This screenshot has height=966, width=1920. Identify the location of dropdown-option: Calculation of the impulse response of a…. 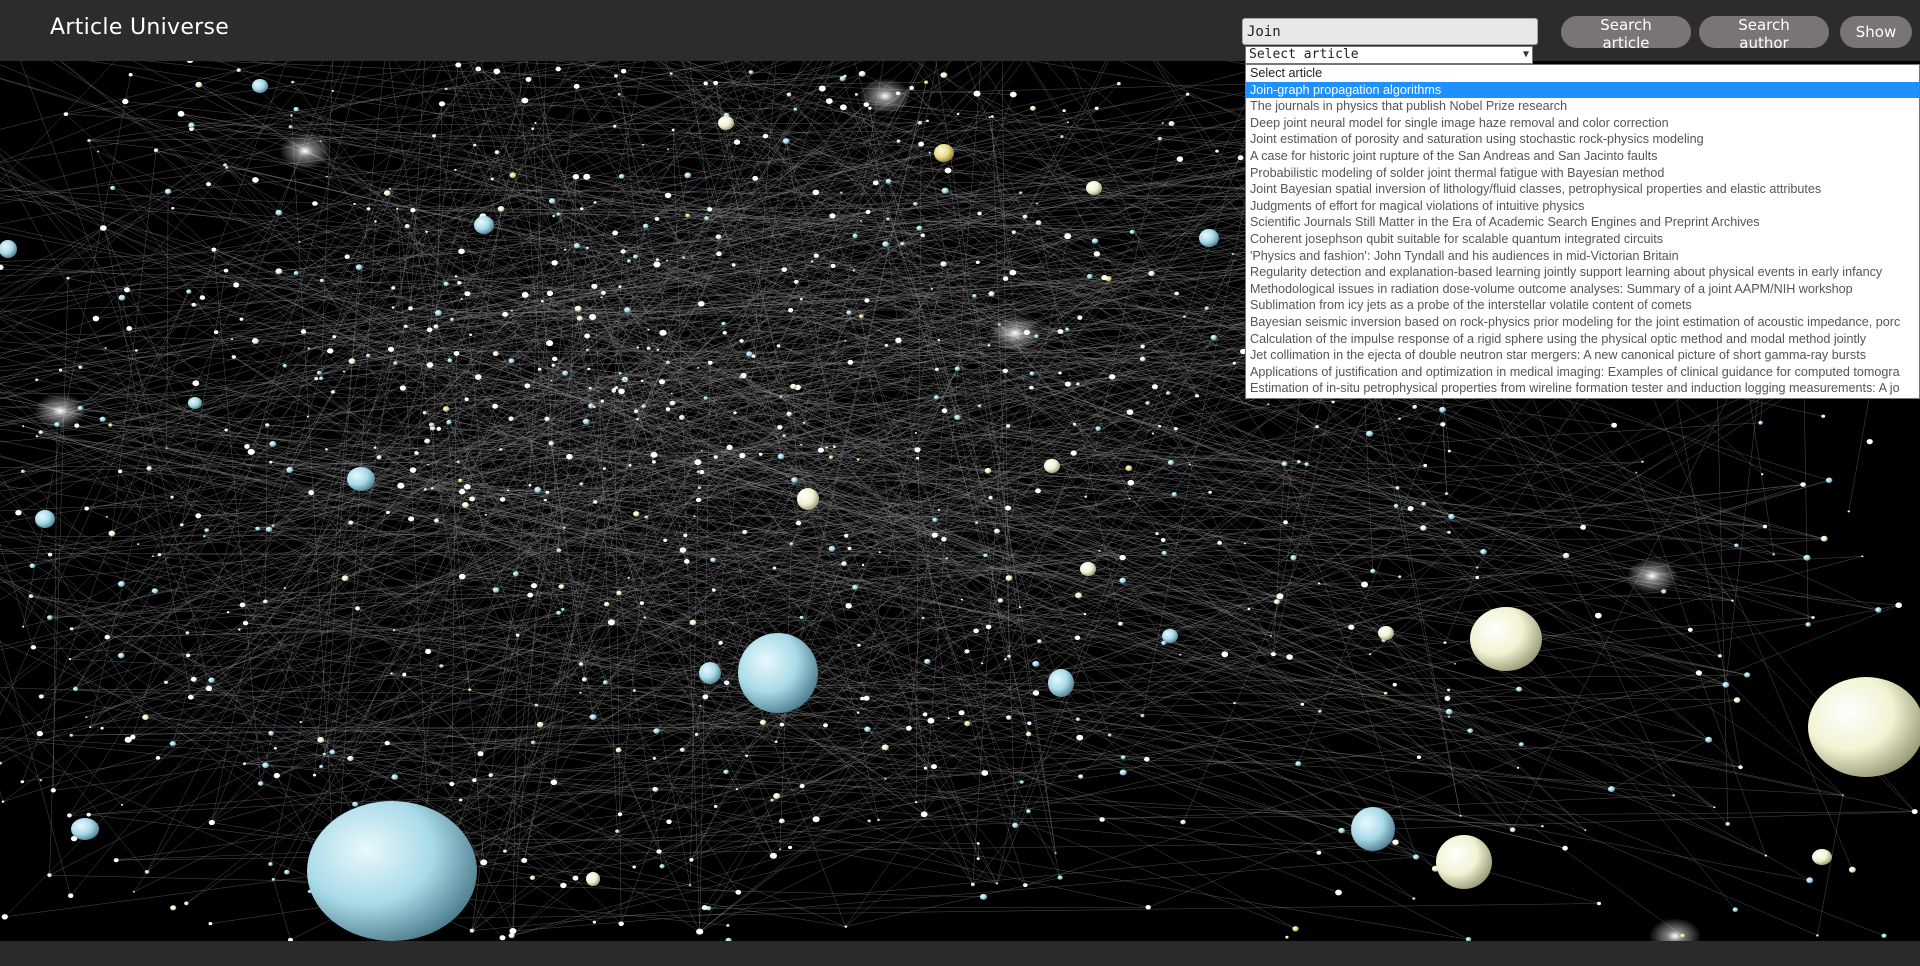
(1582, 339).